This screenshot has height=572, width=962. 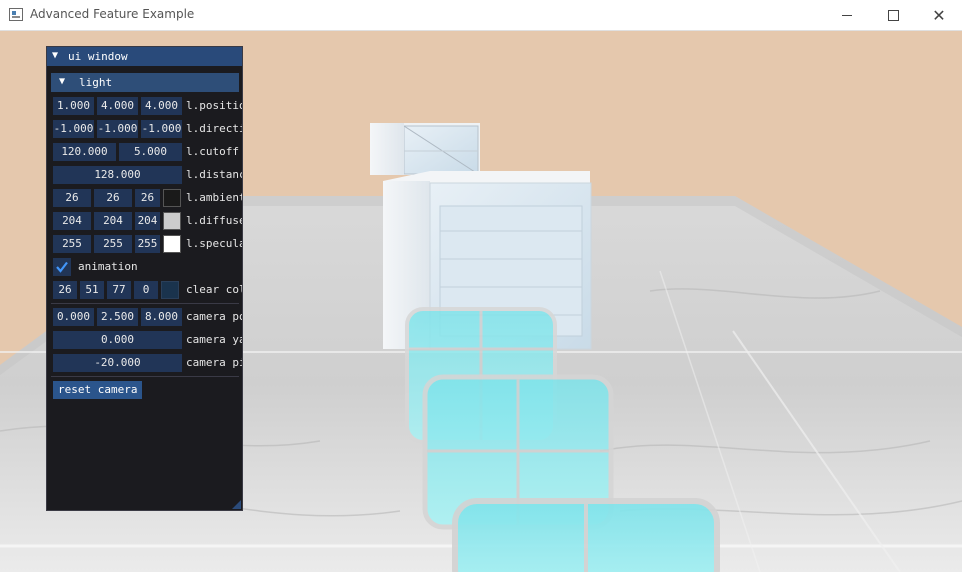 I want to click on camera-pitch-row: -20.000 camera pitch, so click(x=144, y=363).